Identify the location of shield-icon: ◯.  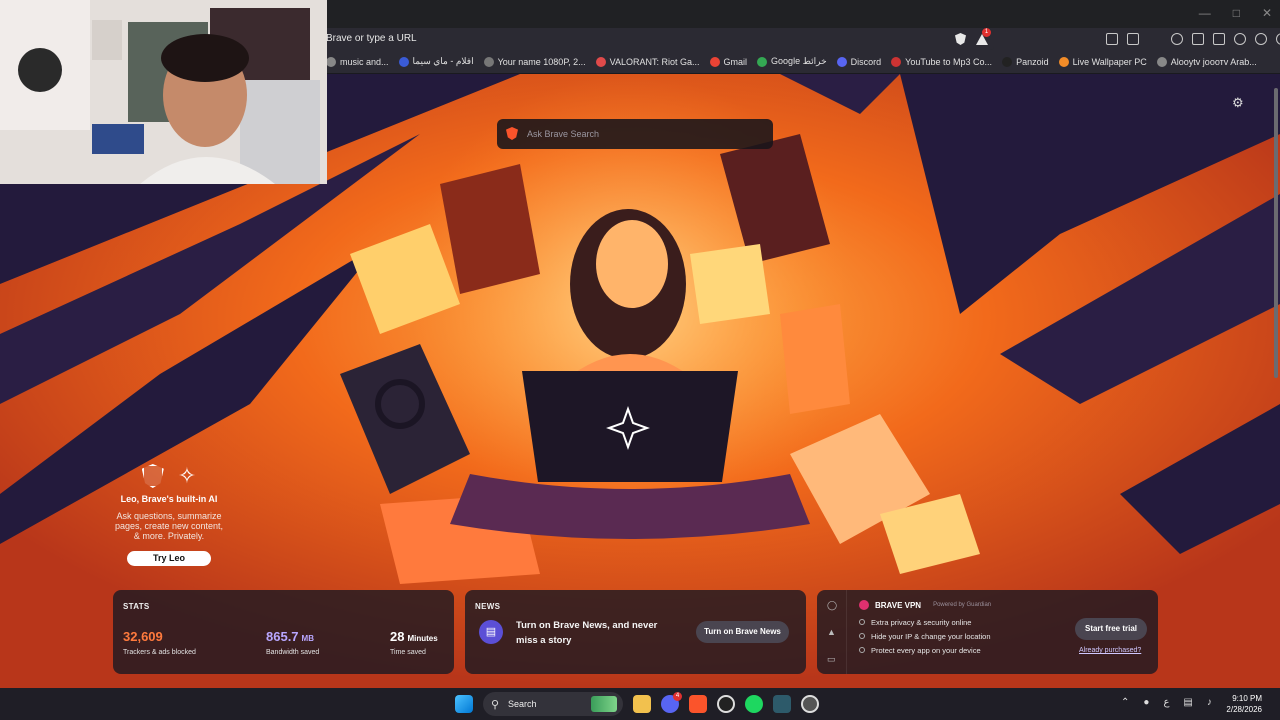
(832, 605).